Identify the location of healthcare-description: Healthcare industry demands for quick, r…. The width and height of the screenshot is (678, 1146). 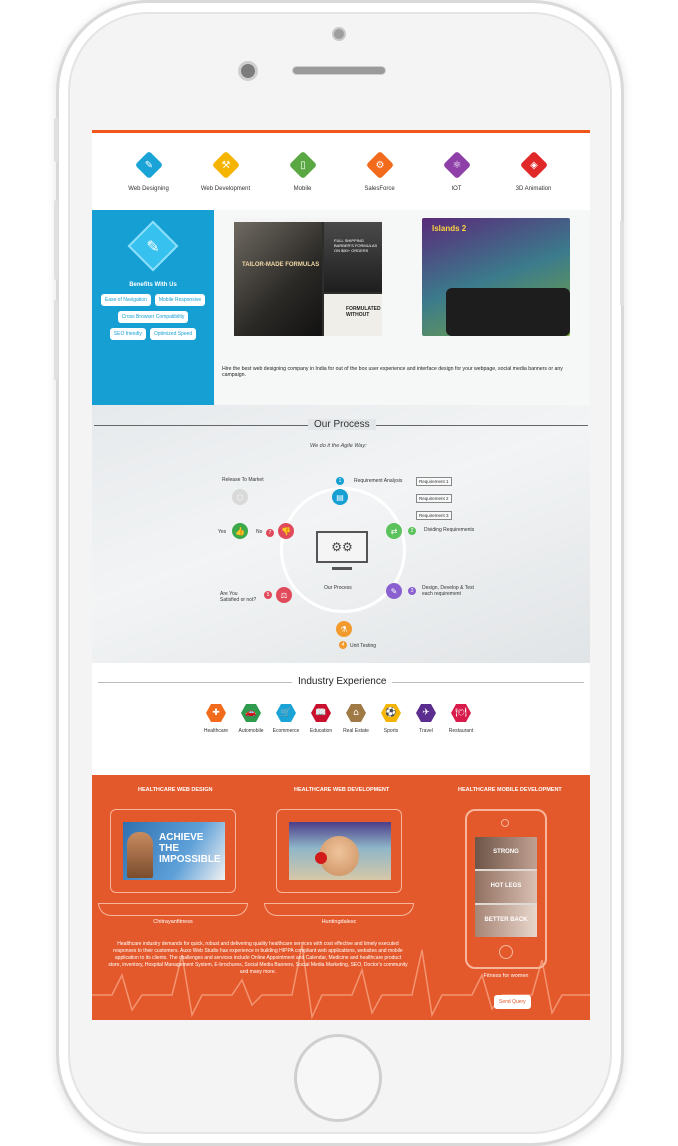
(258, 958).